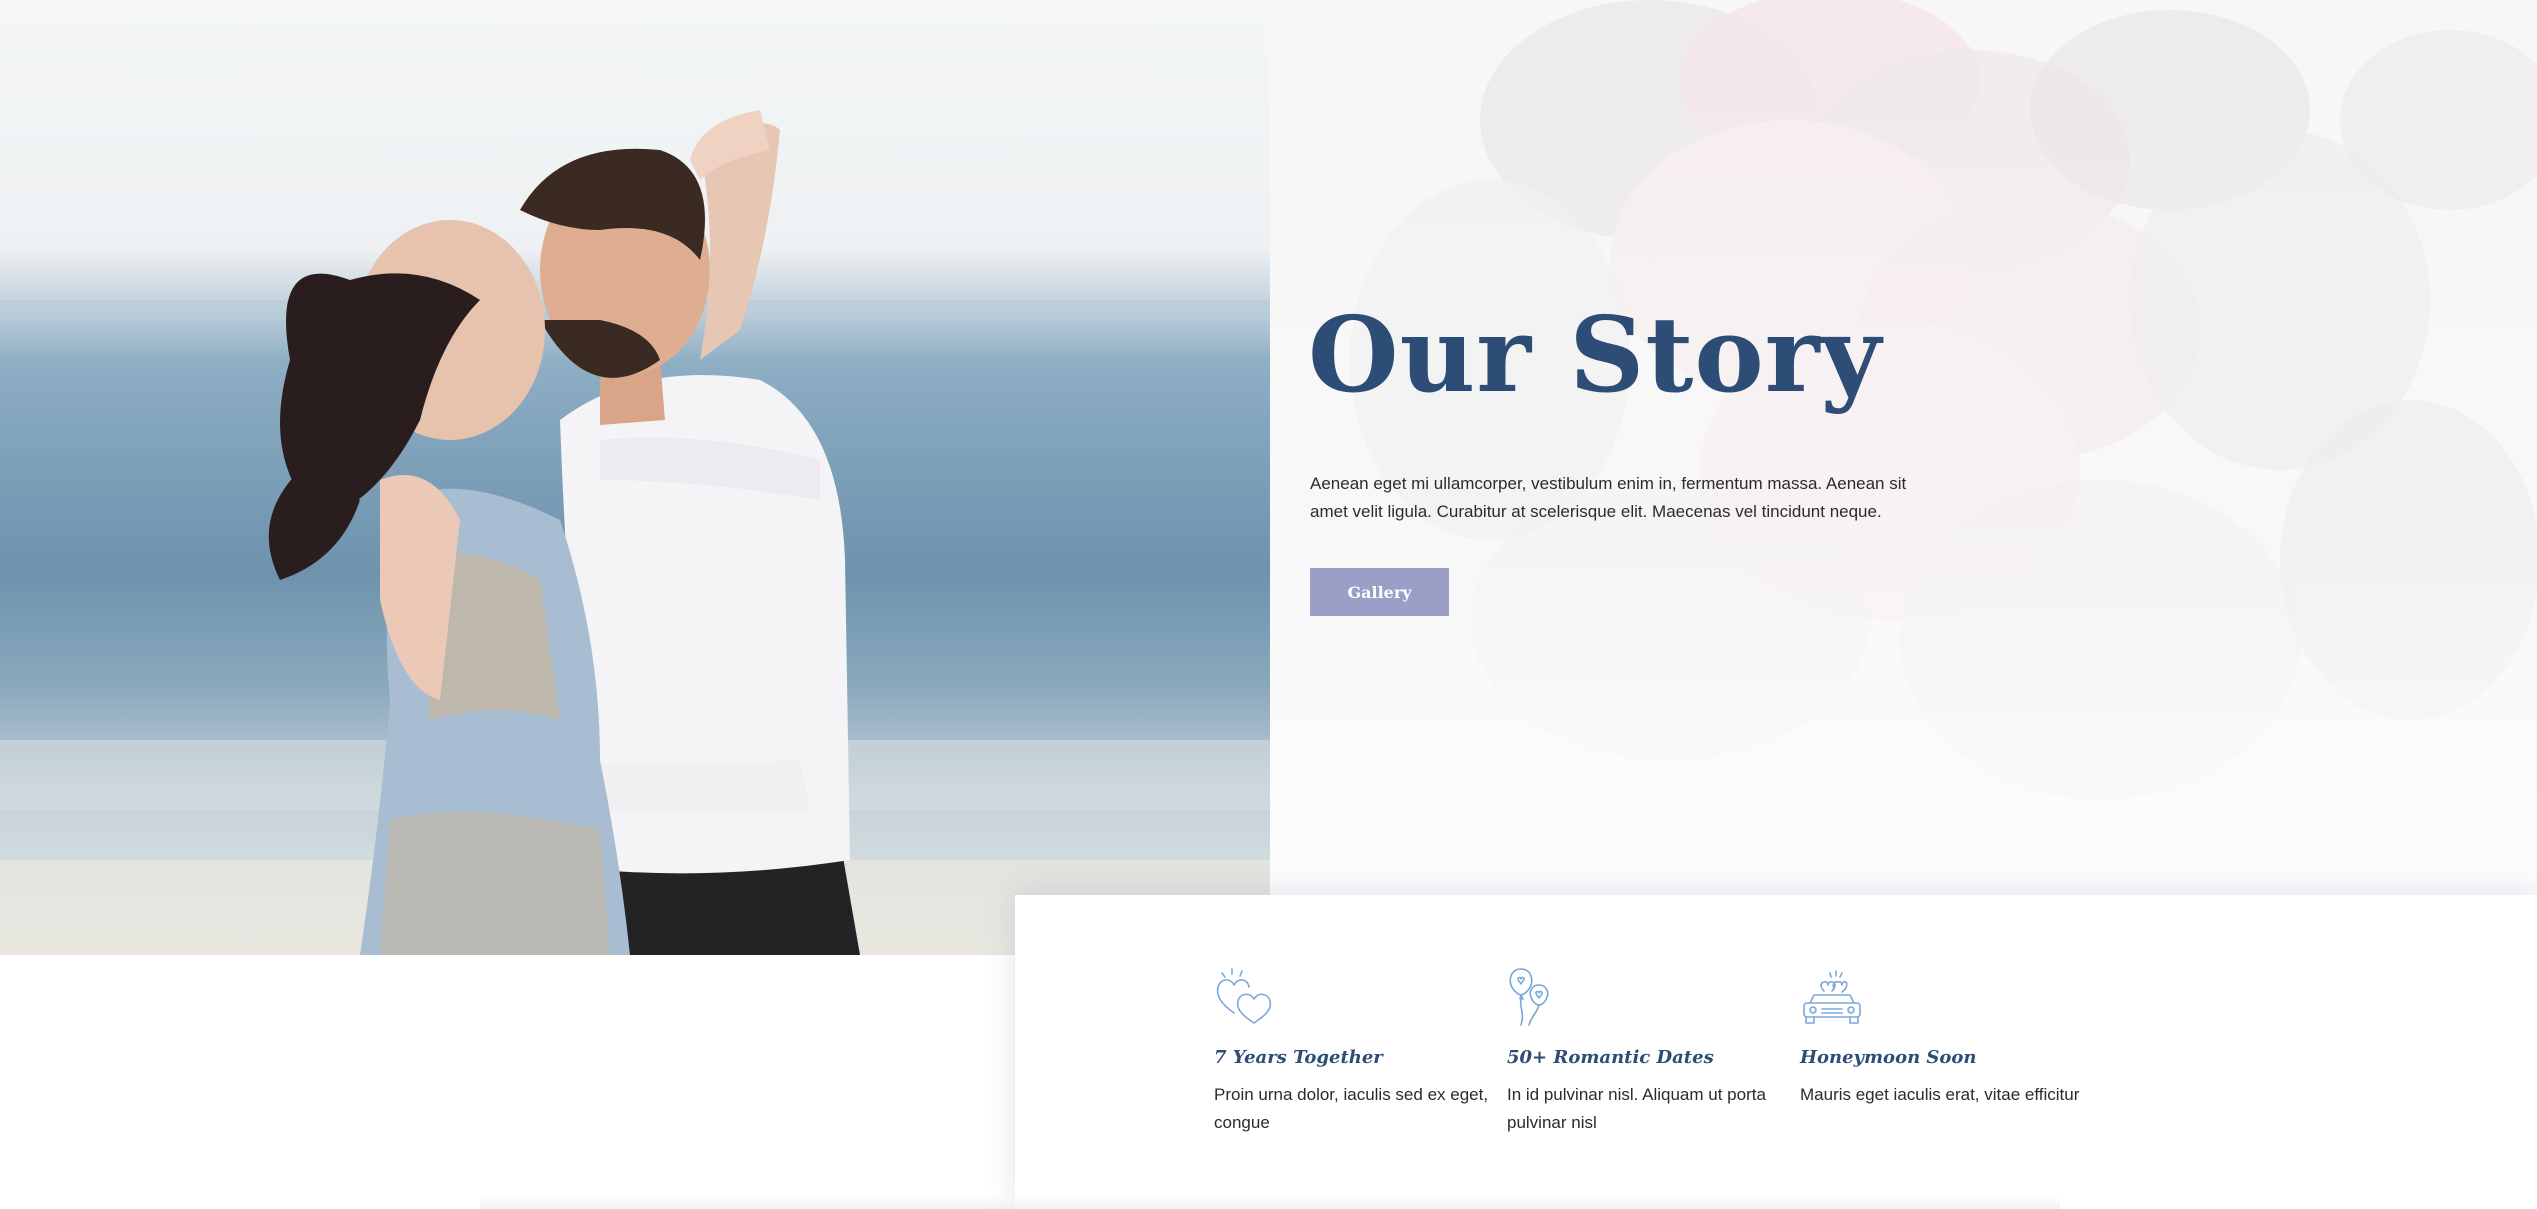  Describe the element at coordinates (1540, 996) in the screenshot. I see `balloons-icon` at that location.